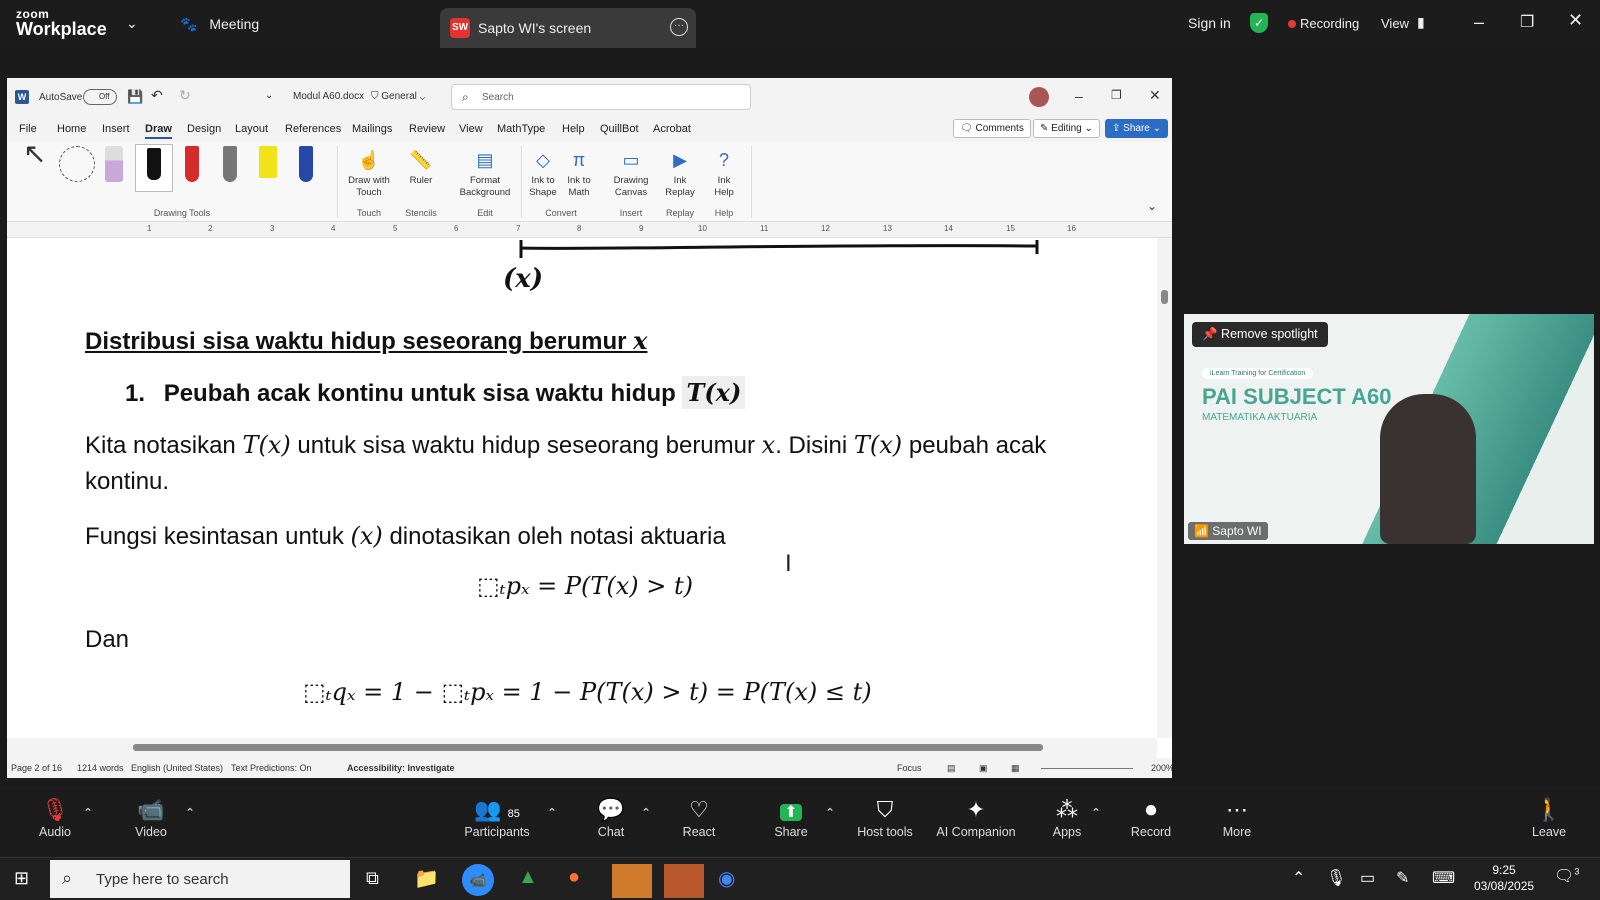 The width and height of the screenshot is (1600, 900). Describe the element at coordinates (992, 128) in the screenshot. I see `comments-button: 🗨 Comments` at that location.